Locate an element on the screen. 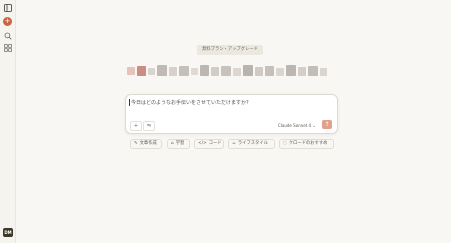  pencil-icon: ✎ is located at coordinates (136, 143).